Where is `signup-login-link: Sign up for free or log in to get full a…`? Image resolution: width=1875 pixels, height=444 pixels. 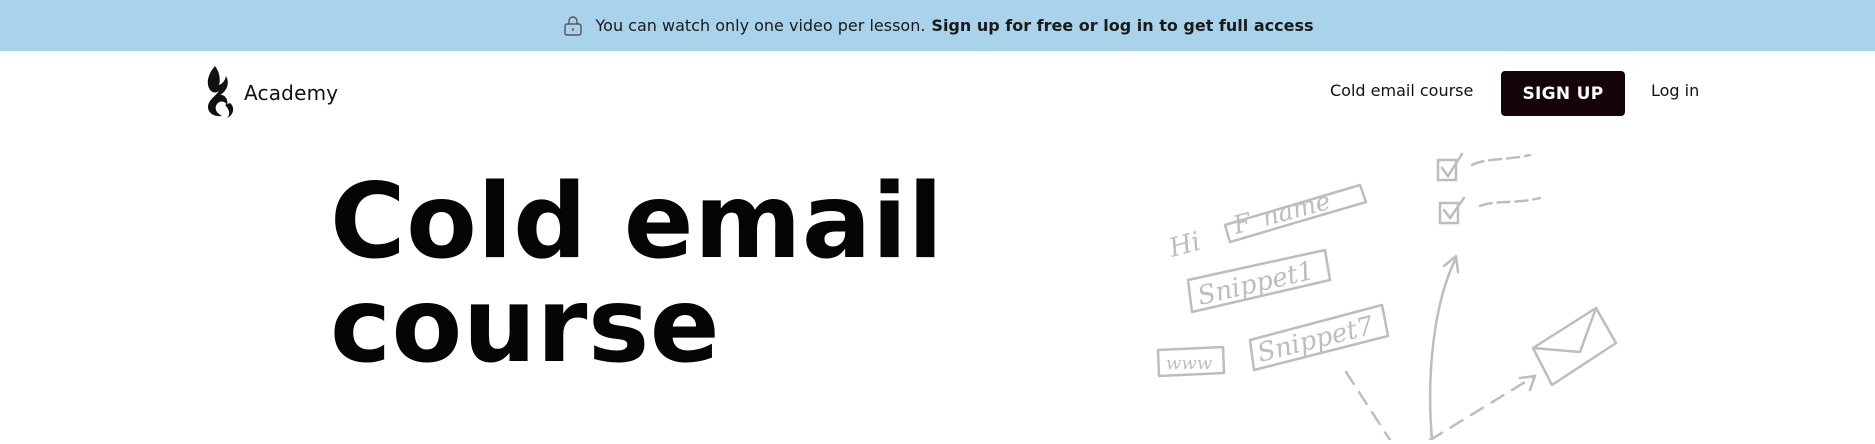
signup-login-link: Sign up for free or log in to get full a… is located at coordinates (1122, 25).